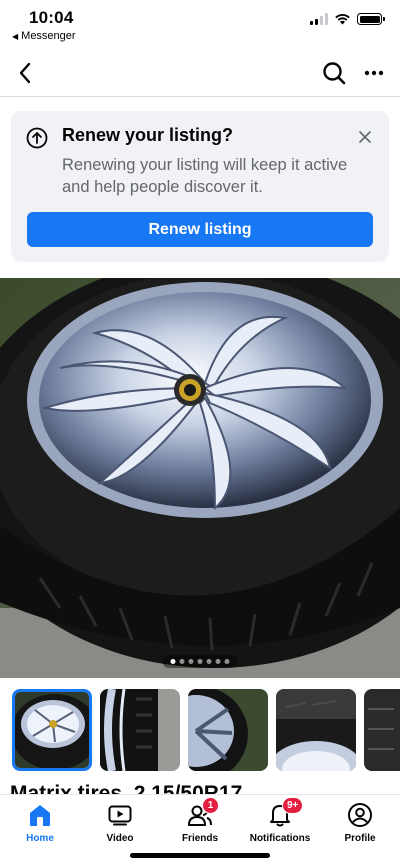 Image resolution: width=400 pixels, height=866 pixels. Describe the element at coordinates (200, 96) in the screenshot. I see `header-divider` at that location.